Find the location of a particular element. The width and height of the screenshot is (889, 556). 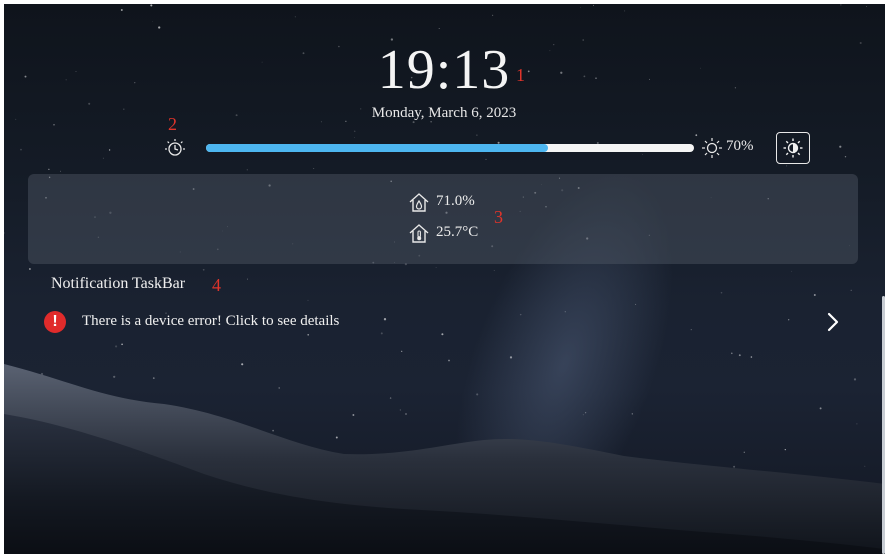

notification-taskbar-title: Notification TaskBar is located at coordinates (118, 283).